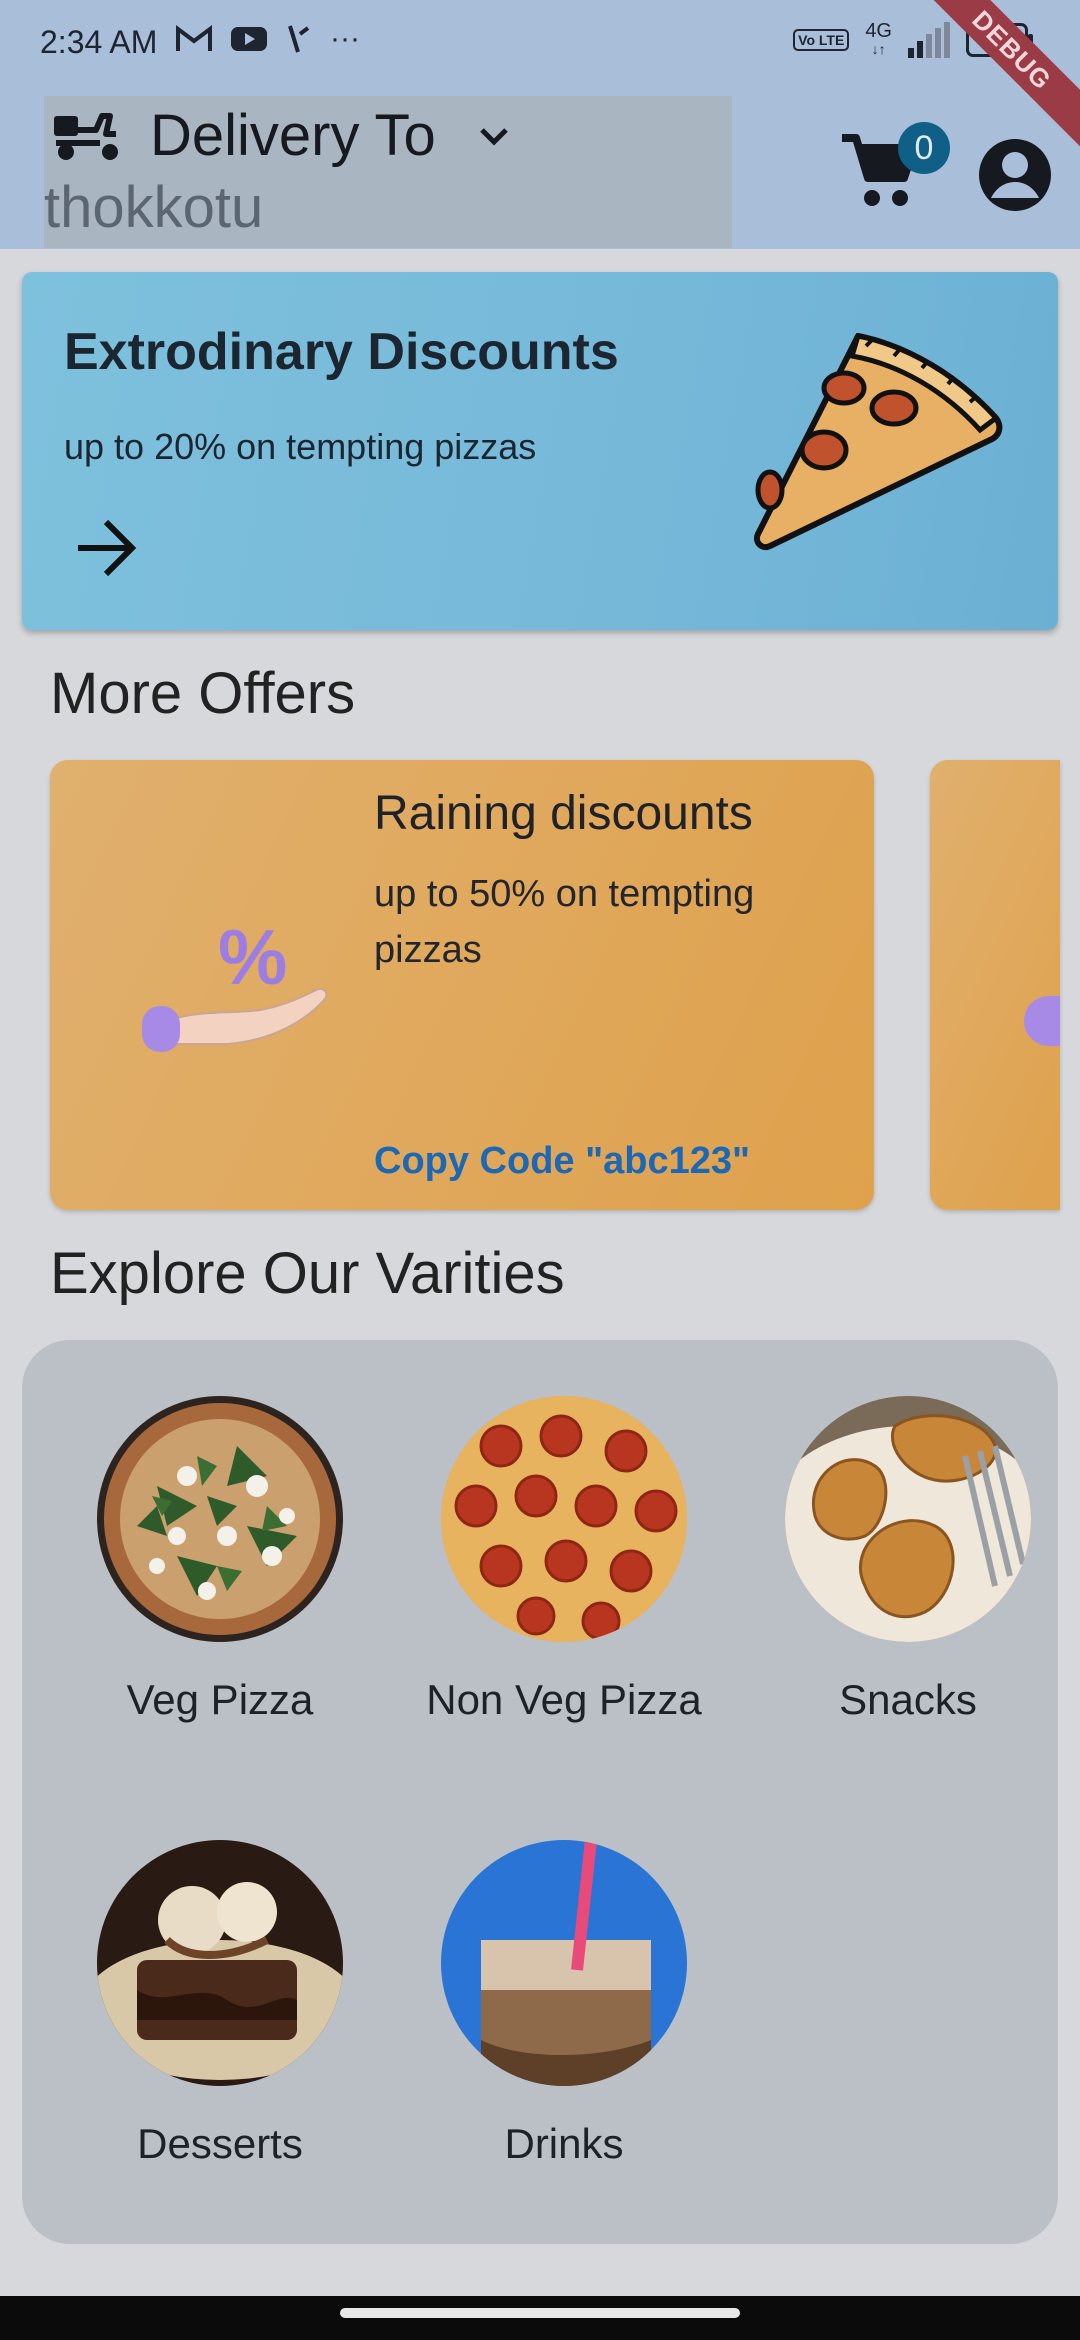  I want to click on status-bar: 2:34 AM ··· Vo LTE 4G ↓↑ 4, so click(540, 45).